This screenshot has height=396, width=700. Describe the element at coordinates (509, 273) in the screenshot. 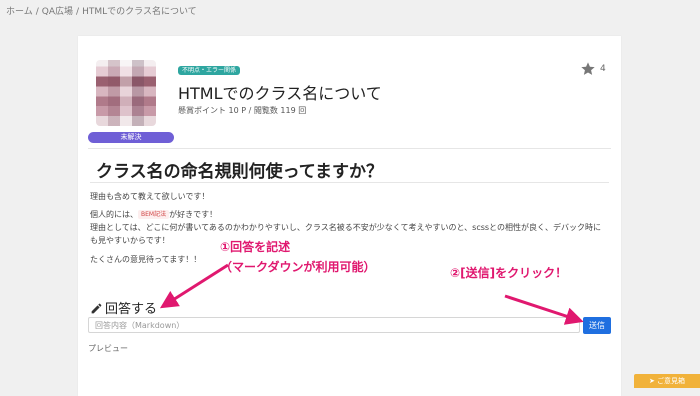

I see `annotation-step2: ②[送信]をクリック！` at that location.